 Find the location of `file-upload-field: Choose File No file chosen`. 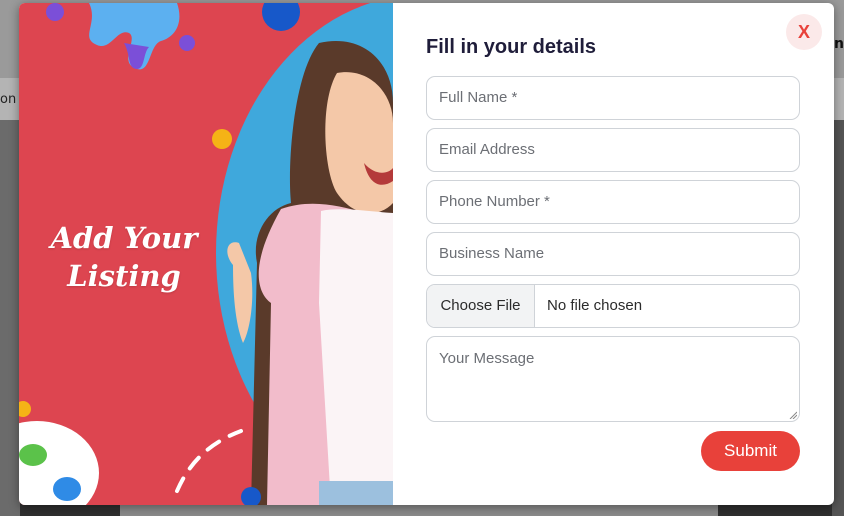

file-upload-field: Choose File No file chosen is located at coordinates (613, 306).